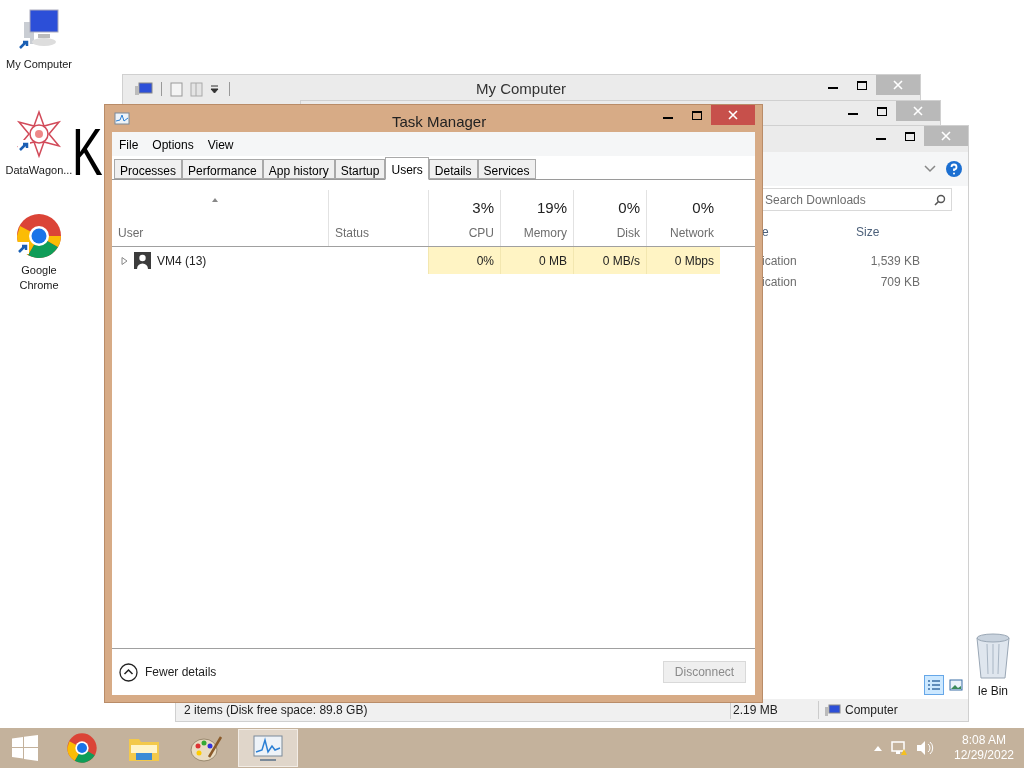 This screenshot has height=768, width=1024. I want to click on window-title: Task Manager, so click(439, 122).